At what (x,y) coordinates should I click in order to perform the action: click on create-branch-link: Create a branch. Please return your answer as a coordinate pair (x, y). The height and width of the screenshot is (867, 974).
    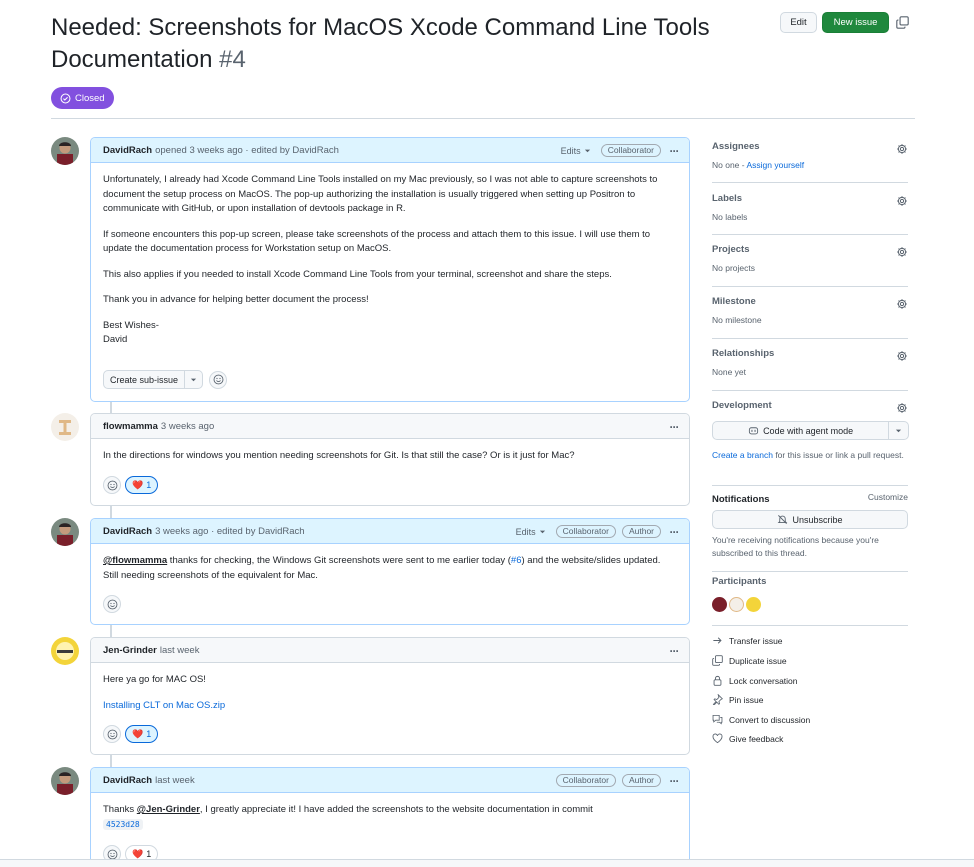
    Looking at the image, I should click on (742, 455).